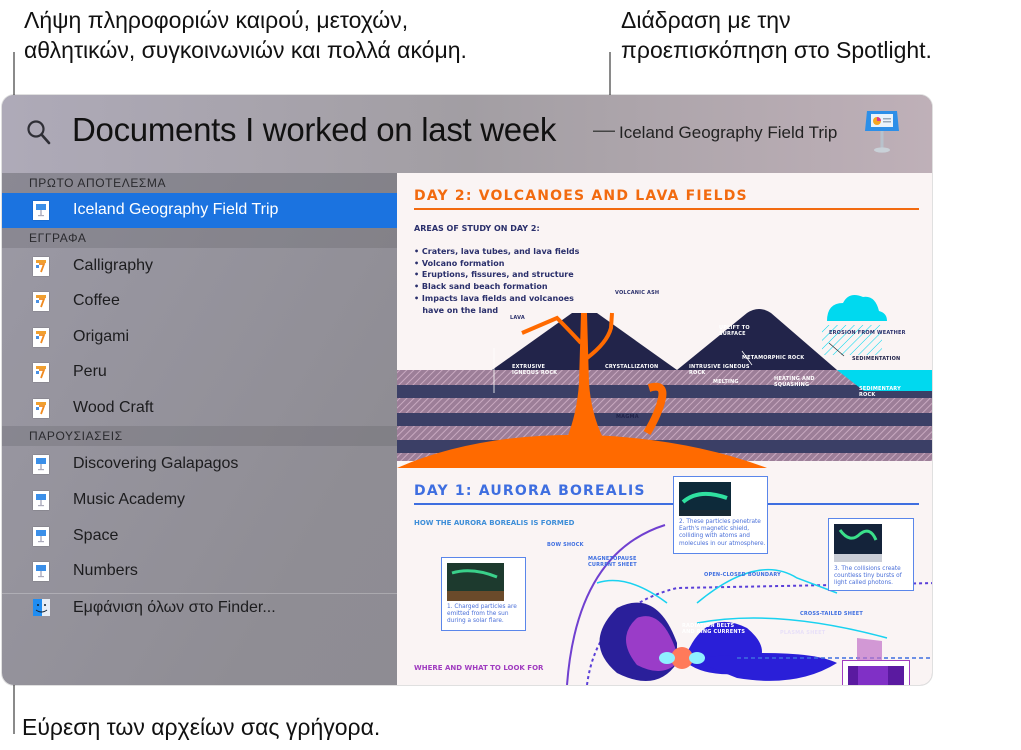 This screenshot has width=1021, height=750. I want to click on label-intrusive: INTRUSIVE IGNEOUS ROCK, so click(719, 370).